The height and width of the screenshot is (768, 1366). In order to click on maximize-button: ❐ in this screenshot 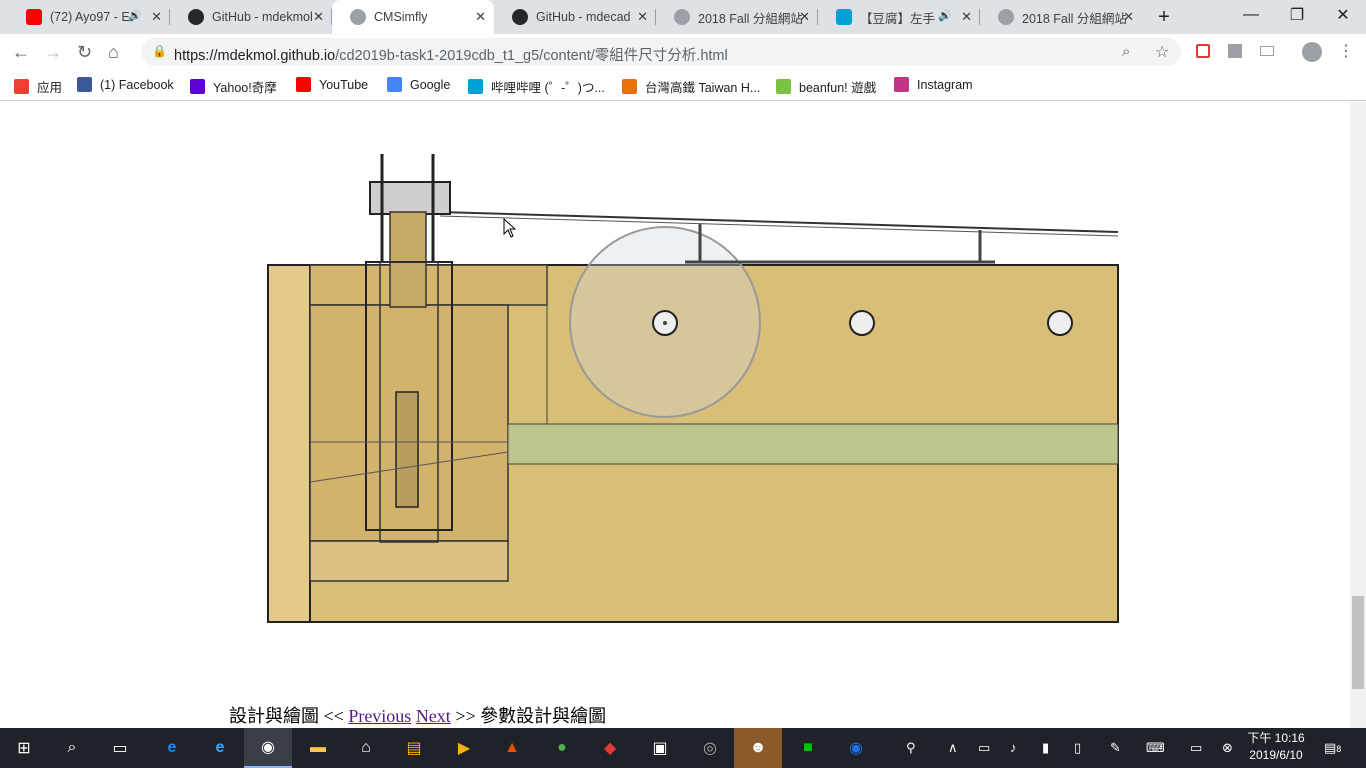, I will do `click(1297, 15)`.